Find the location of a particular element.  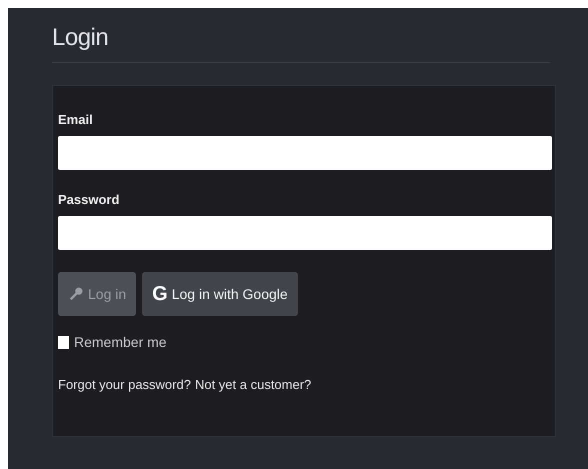

google-login-button: G Log in with Google is located at coordinates (220, 294).